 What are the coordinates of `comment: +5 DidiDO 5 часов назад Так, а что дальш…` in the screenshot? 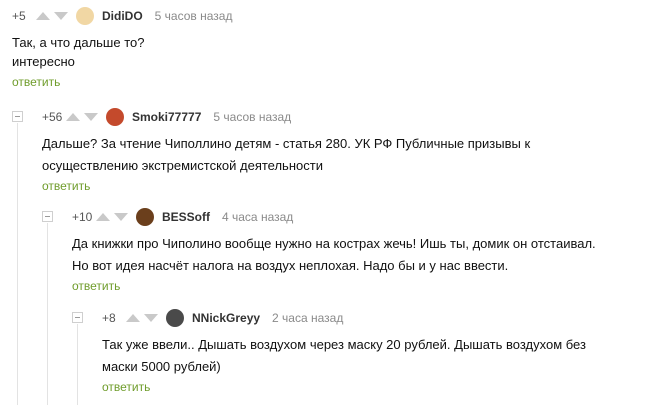 It's located at (122, 48).